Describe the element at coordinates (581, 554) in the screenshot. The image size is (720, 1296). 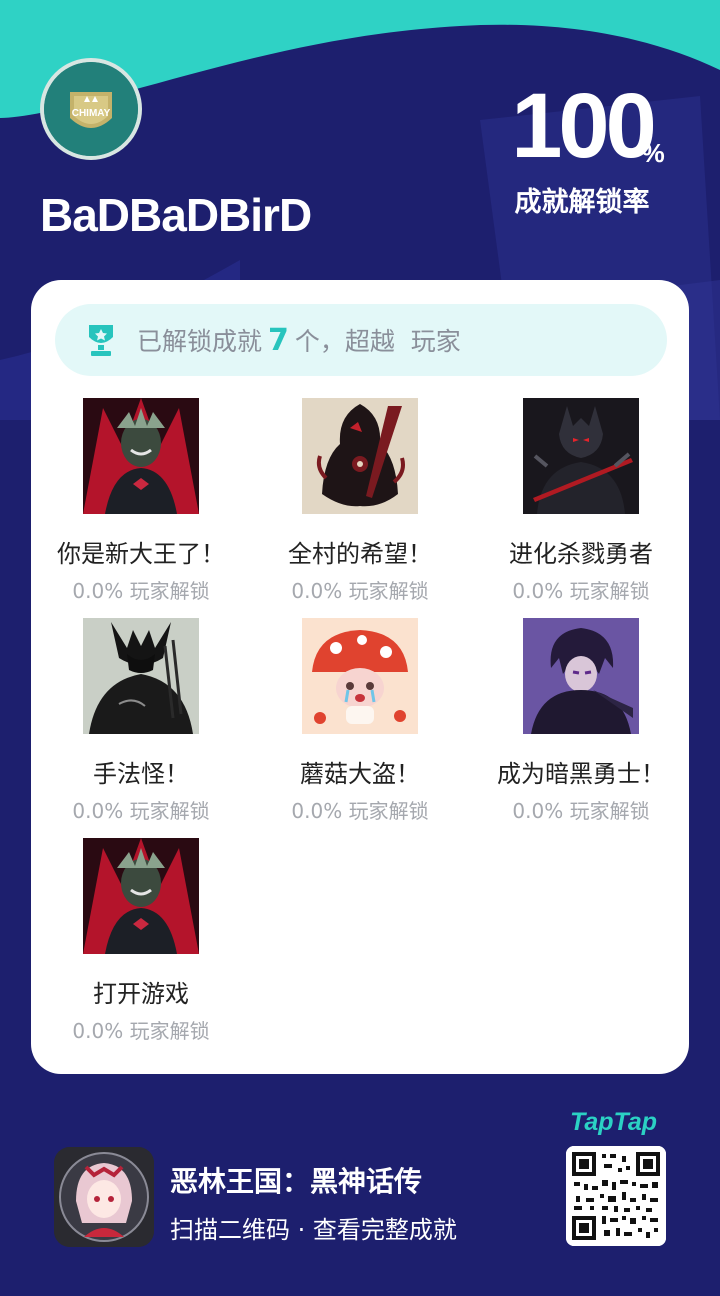
I see `achievement-name: 进化杀戮勇者` at that location.